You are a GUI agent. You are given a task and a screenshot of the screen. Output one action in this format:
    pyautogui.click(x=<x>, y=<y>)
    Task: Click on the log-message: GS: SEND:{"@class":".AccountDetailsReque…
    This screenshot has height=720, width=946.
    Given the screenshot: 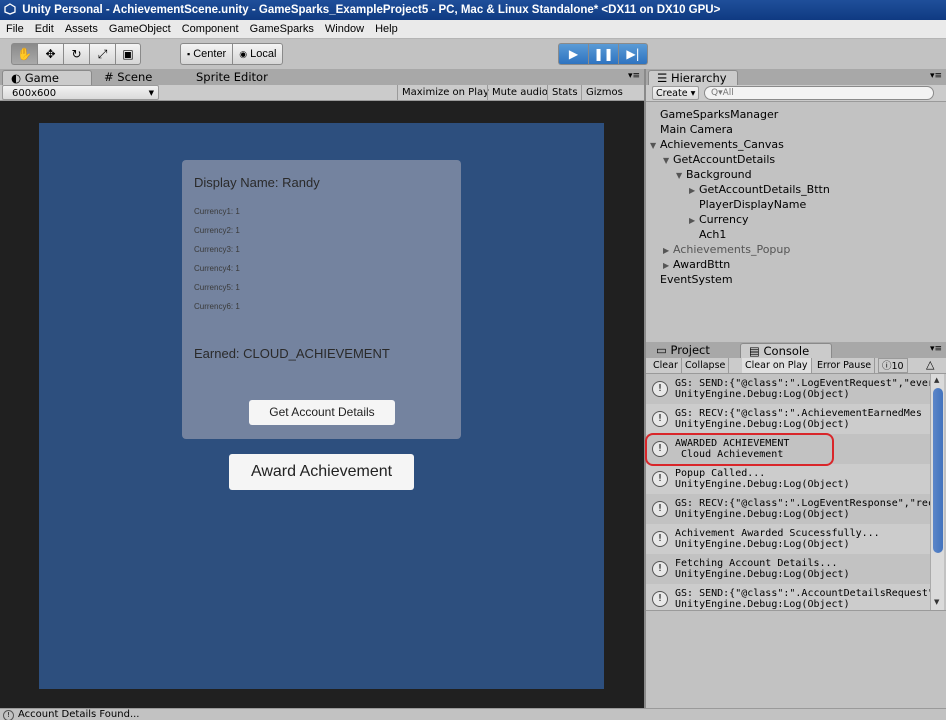 What is the action you would take?
    pyautogui.click(x=802, y=593)
    